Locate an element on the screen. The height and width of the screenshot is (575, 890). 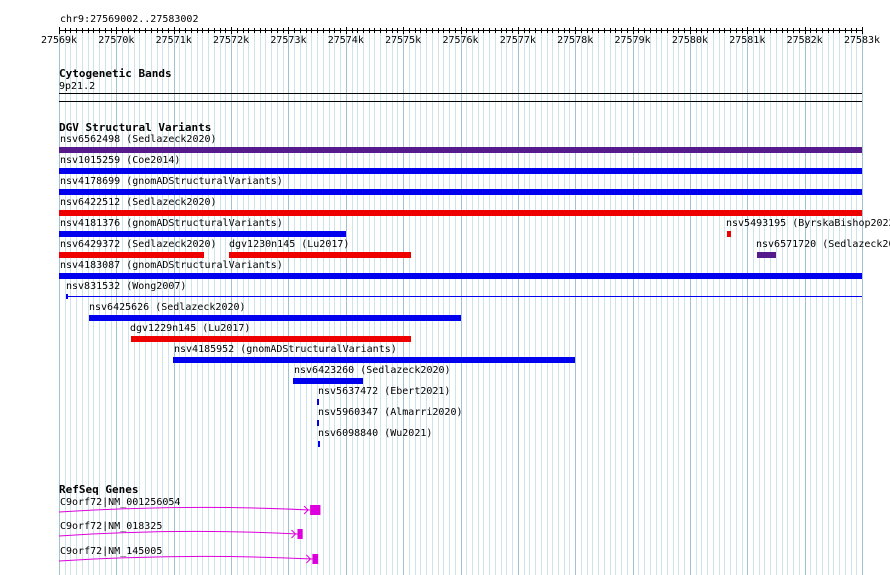
variant-label: dgv1229n145 (Lu2017) is located at coordinates (190, 329).